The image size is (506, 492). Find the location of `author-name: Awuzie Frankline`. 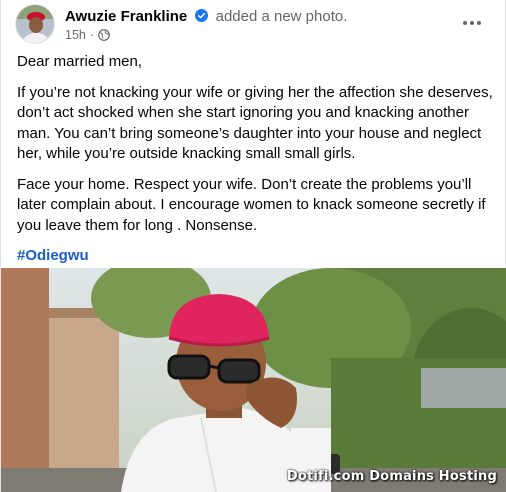

author-name: Awuzie Frankline is located at coordinates (126, 16).